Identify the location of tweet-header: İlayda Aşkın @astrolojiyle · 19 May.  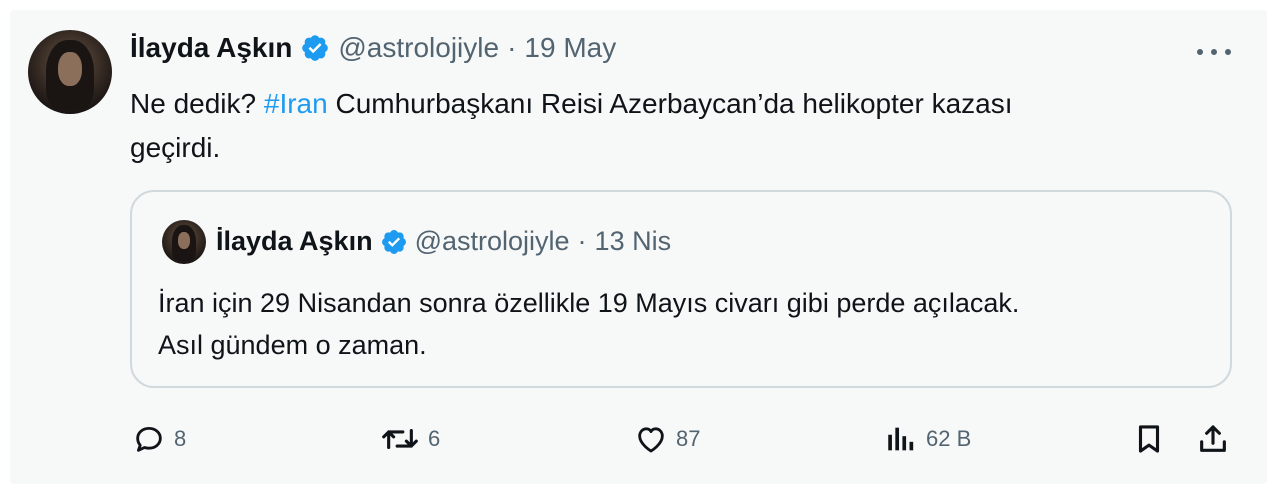
(373, 48).